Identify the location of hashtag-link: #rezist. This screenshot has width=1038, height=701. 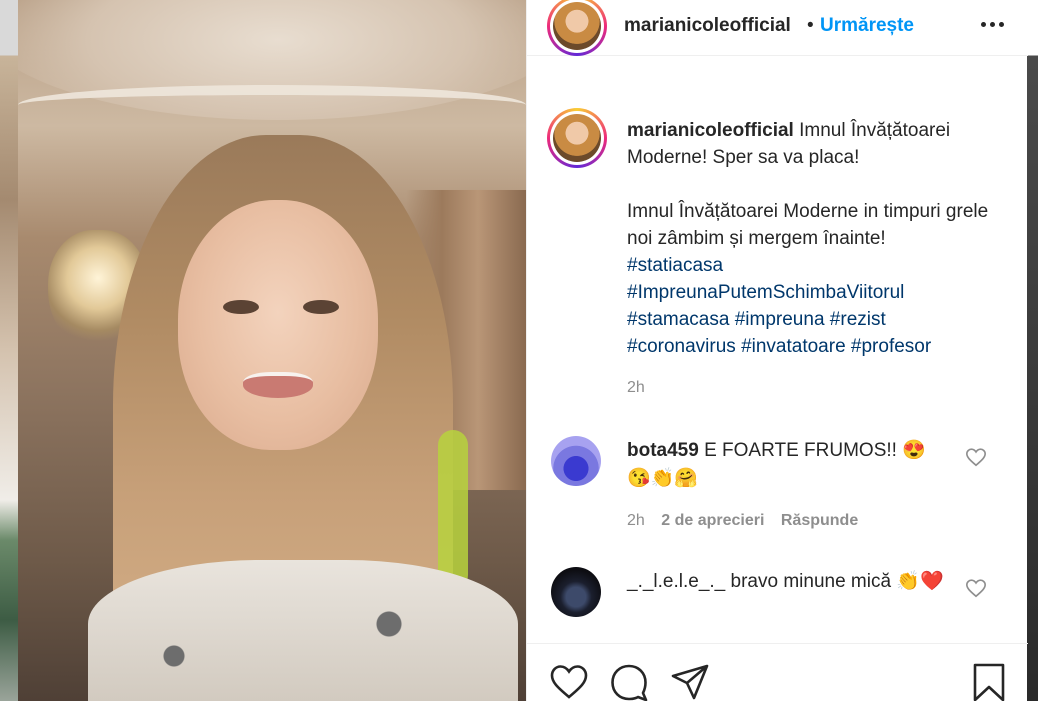
(858, 319).